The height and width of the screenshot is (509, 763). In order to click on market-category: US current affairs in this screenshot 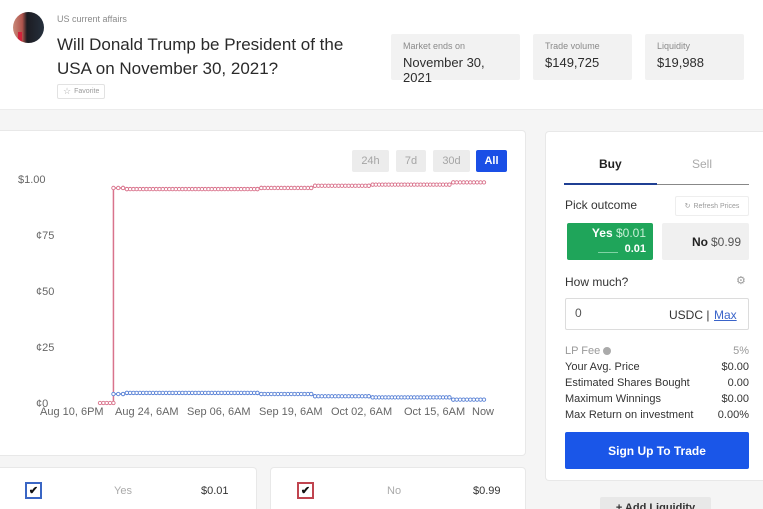, I will do `click(92, 19)`.